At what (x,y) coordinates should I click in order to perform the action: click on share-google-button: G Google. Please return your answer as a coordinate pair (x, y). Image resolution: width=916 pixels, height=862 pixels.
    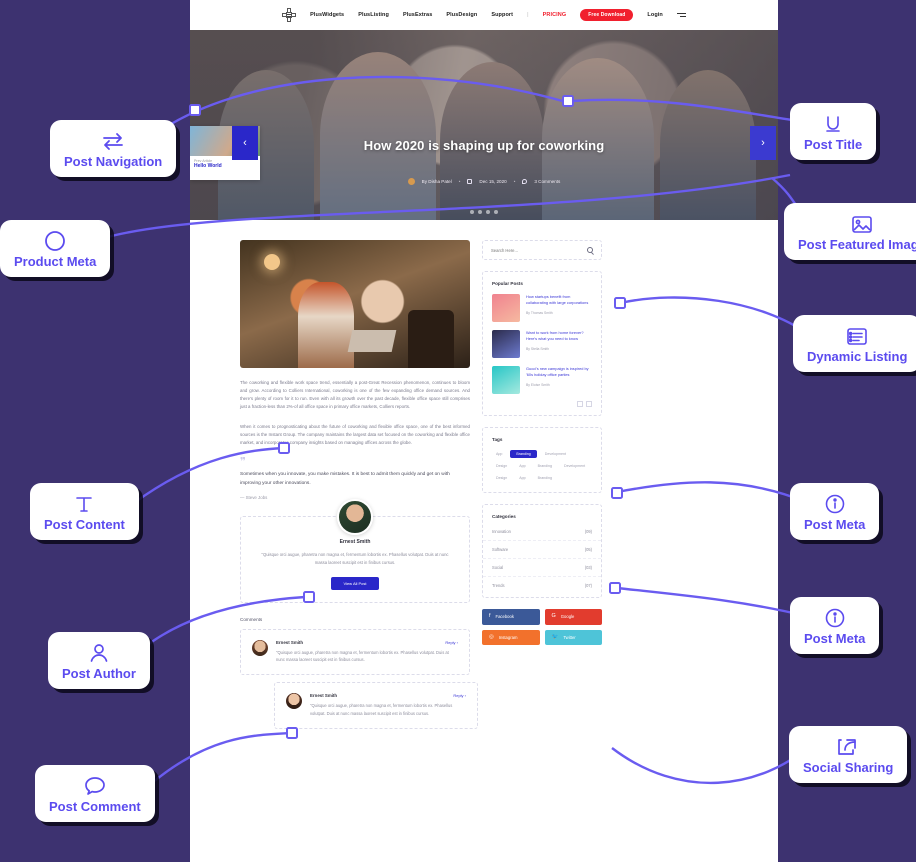
    Looking at the image, I should click on (573, 617).